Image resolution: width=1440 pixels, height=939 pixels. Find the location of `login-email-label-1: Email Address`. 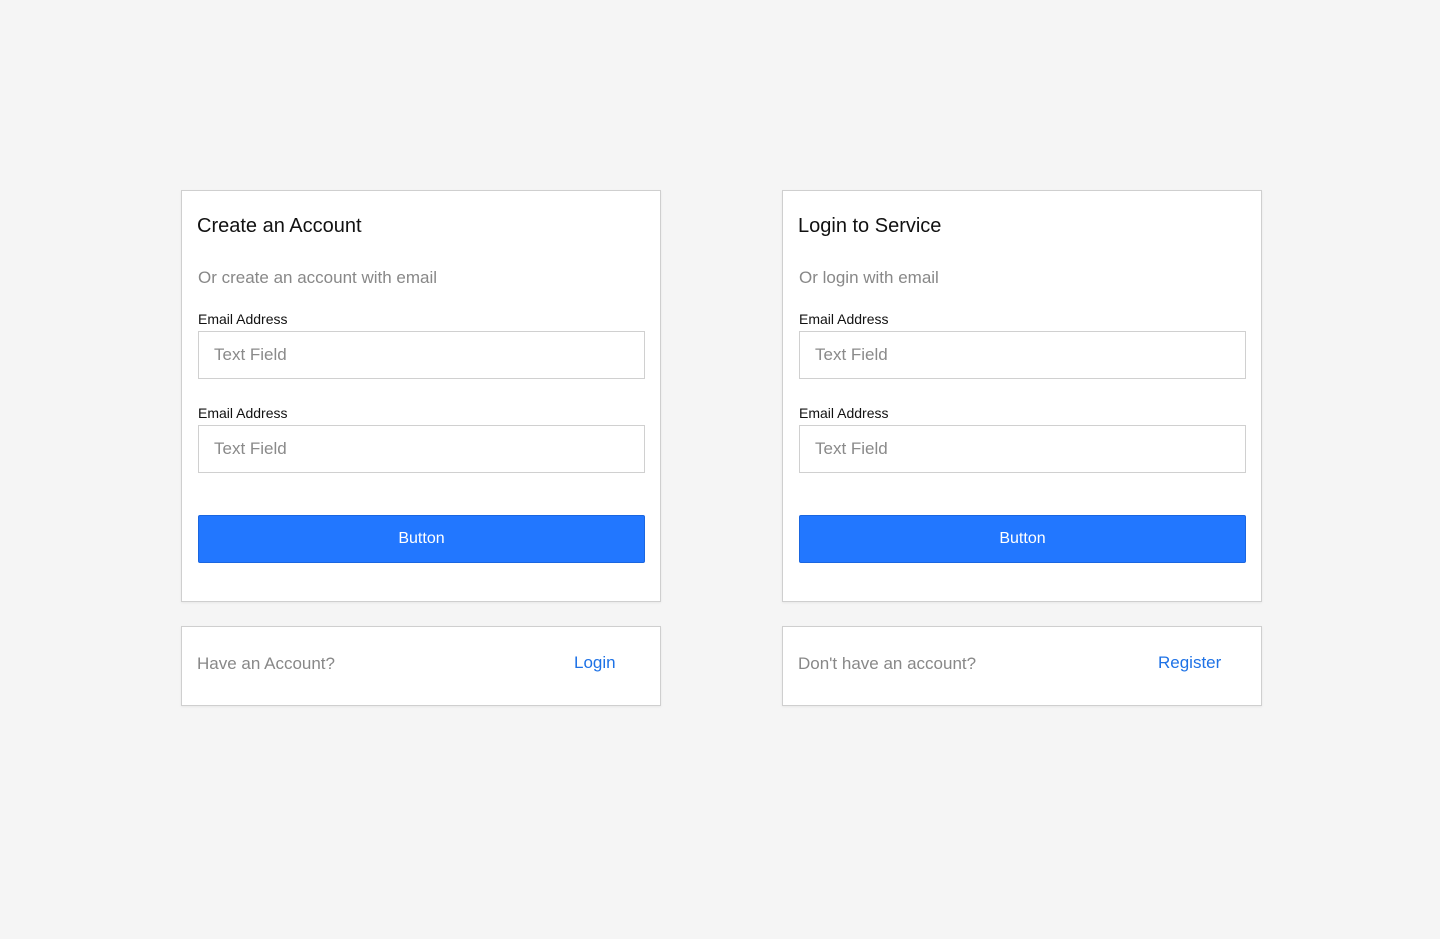

login-email-label-1: Email Address is located at coordinates (844, 319).